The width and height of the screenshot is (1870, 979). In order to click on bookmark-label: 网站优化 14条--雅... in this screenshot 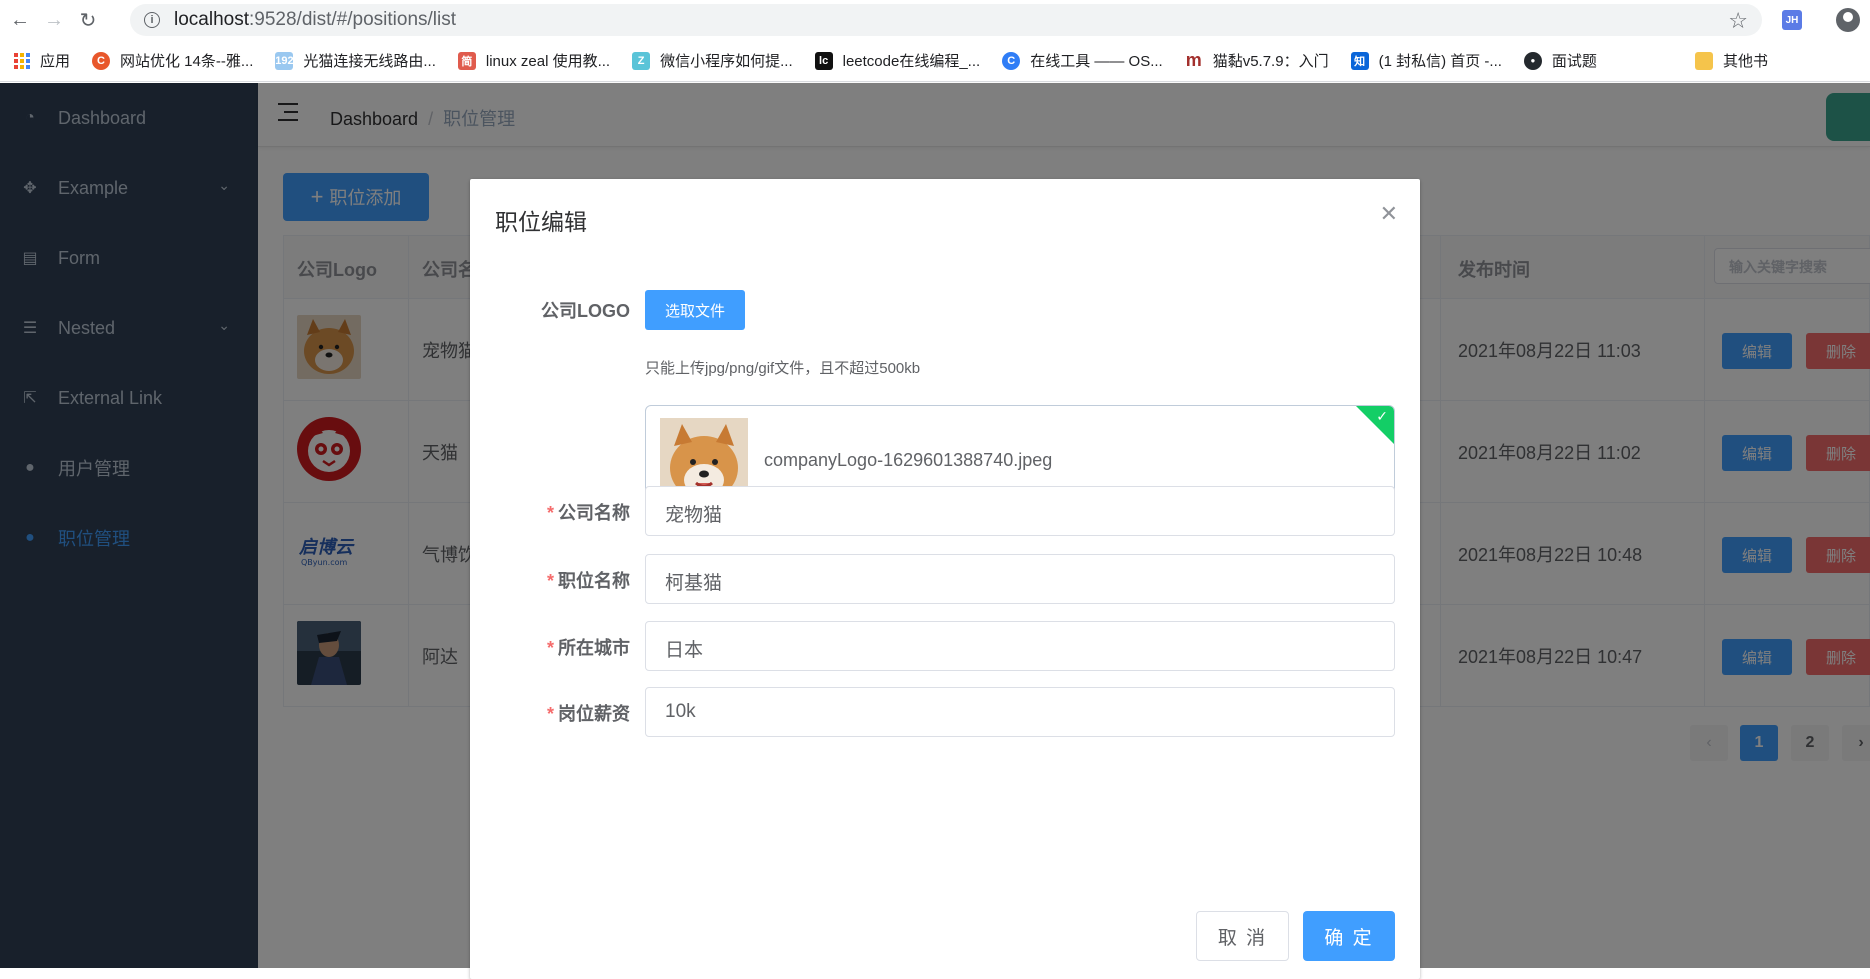, I will do `click(187, 61)`.